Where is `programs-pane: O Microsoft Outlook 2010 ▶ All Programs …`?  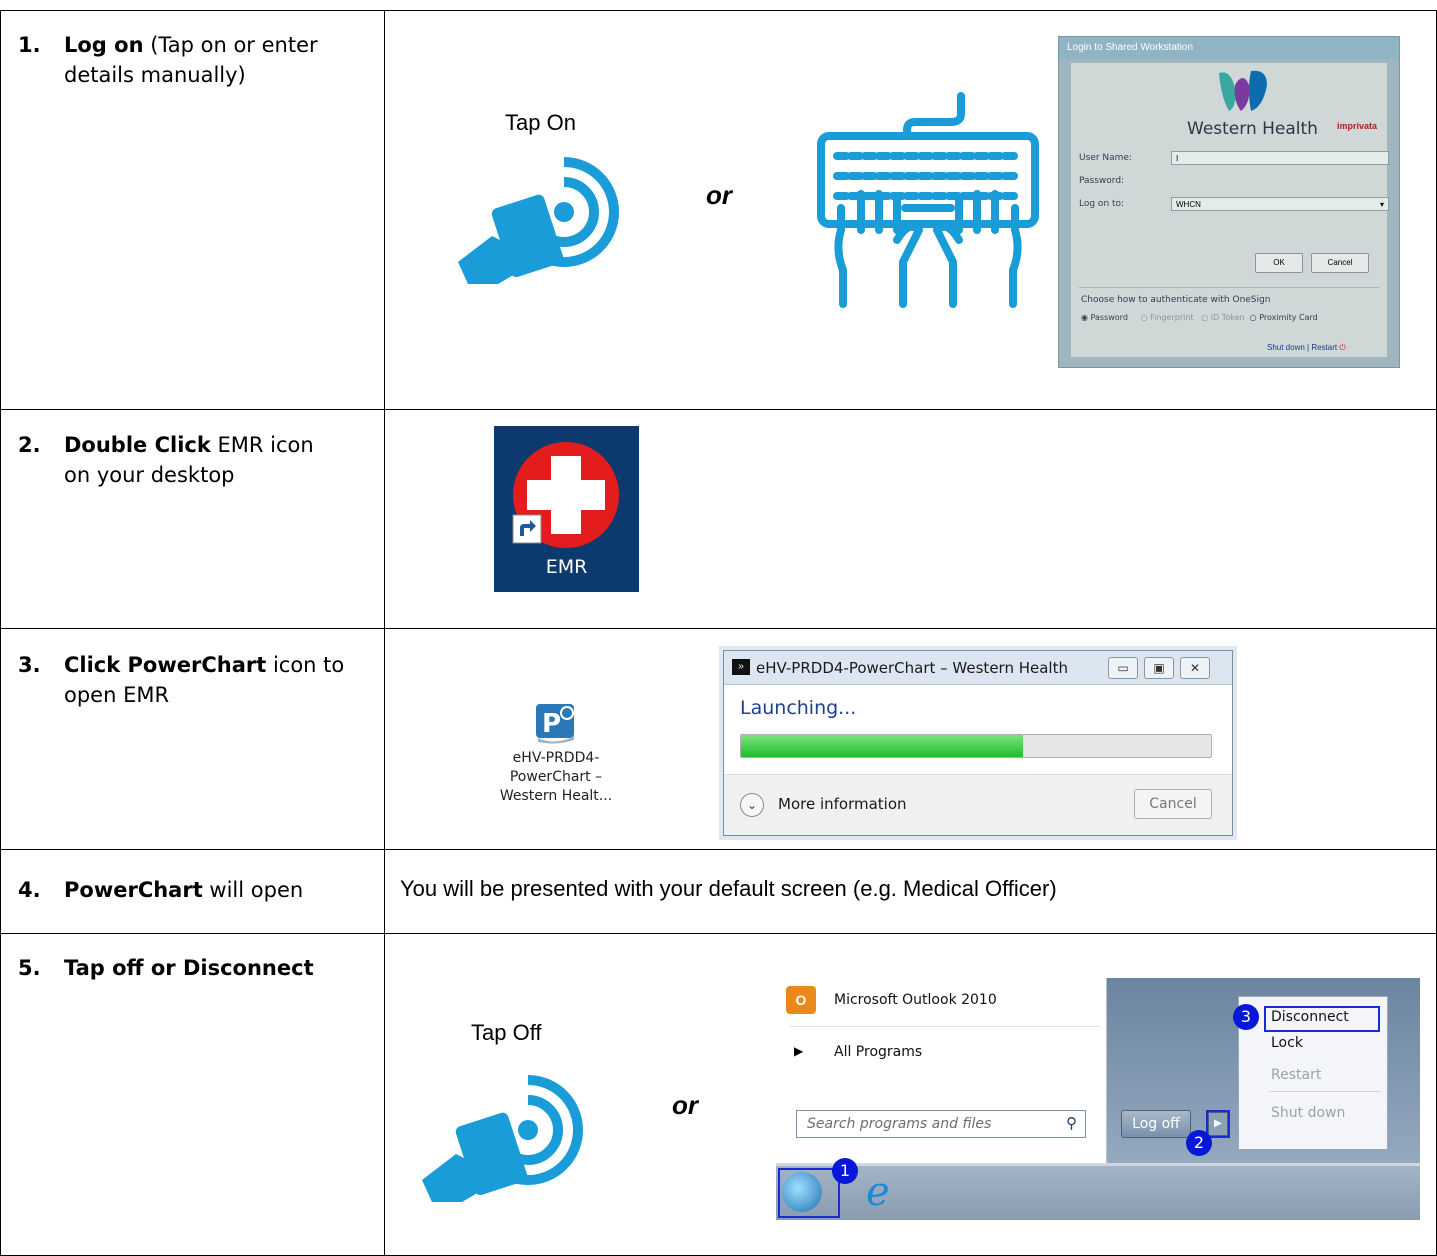
programs-pane: O Microsoft Outlook 2010 ▶ All Programs … is located at coordinates (941, 1070).